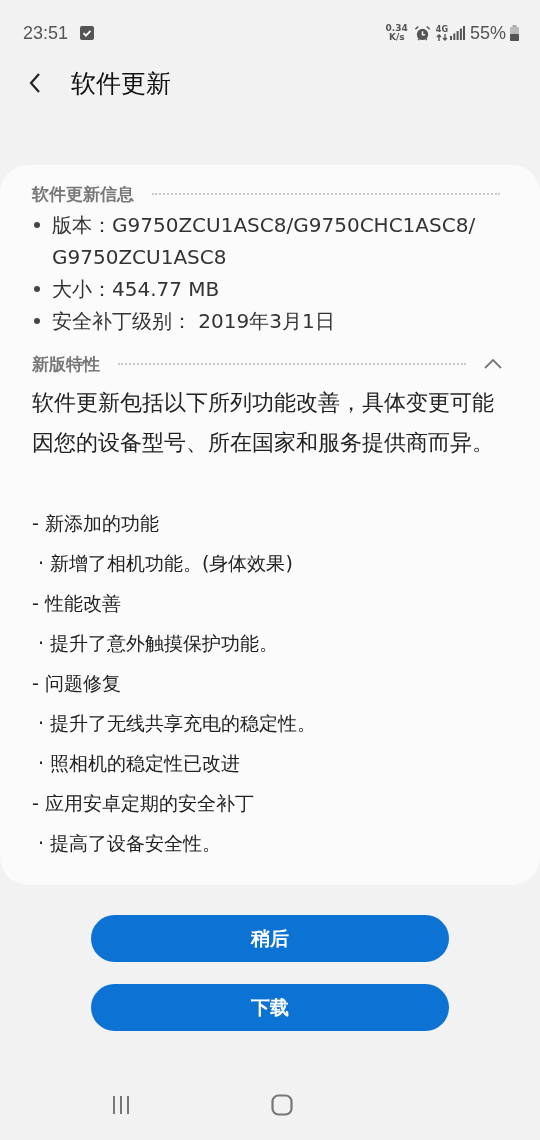  Describe the element at coordinates (77, 683) in the screenshot. I see `change-category: - 问题修复` at that location.